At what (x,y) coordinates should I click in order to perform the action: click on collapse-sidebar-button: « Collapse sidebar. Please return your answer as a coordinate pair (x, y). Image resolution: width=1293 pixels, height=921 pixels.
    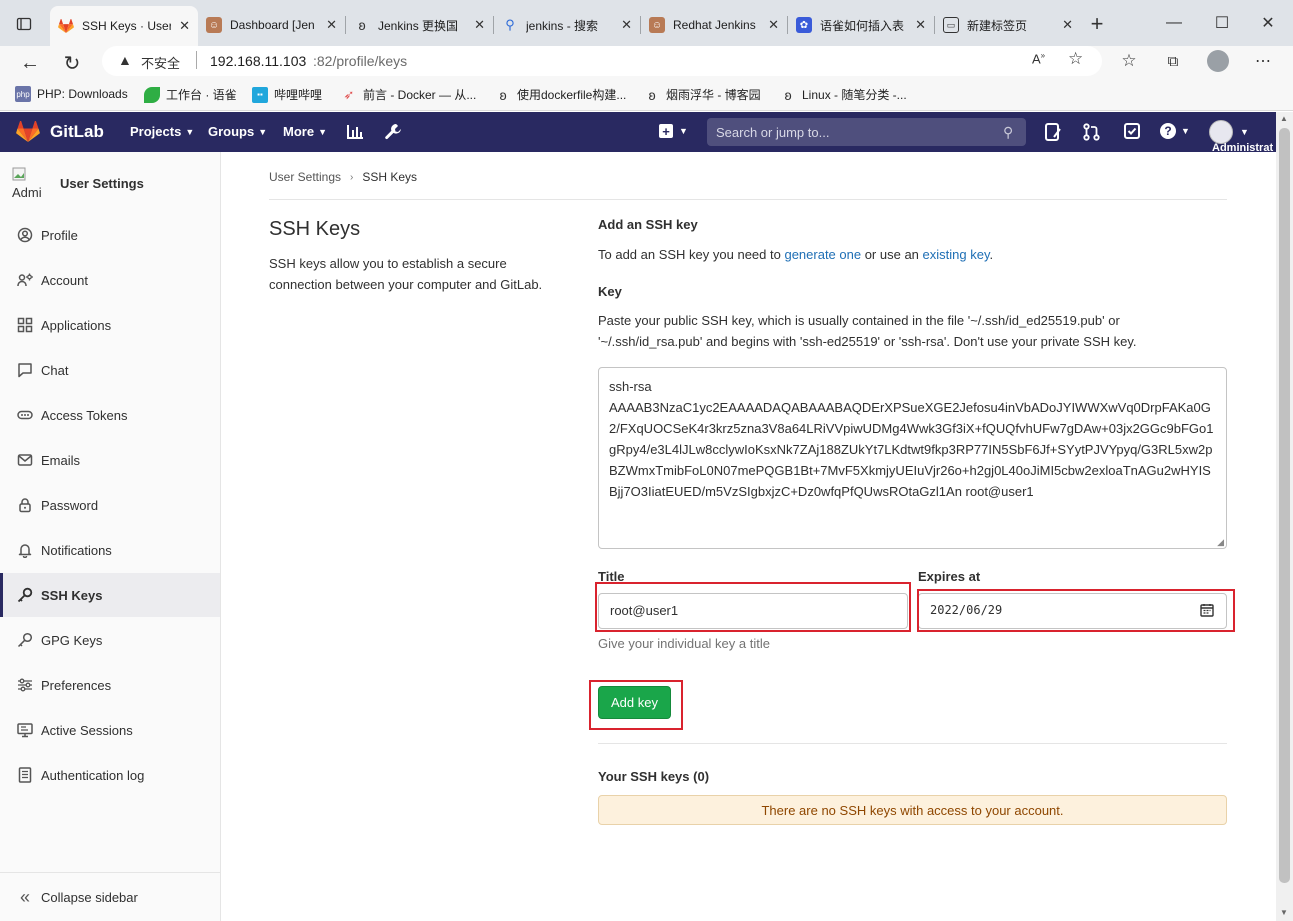
    Looking at the image, I should click on (110, 897).